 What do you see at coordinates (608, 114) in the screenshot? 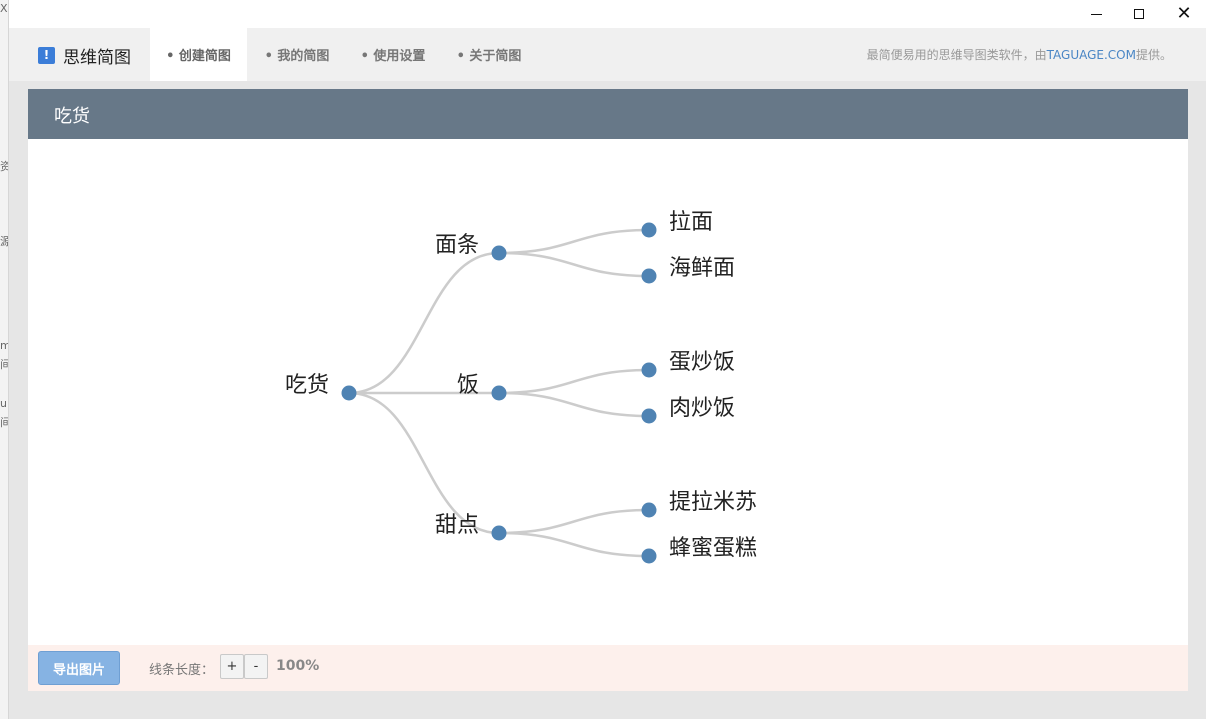
I see `panel-header: 吃货` at bounding box center [608, 114].